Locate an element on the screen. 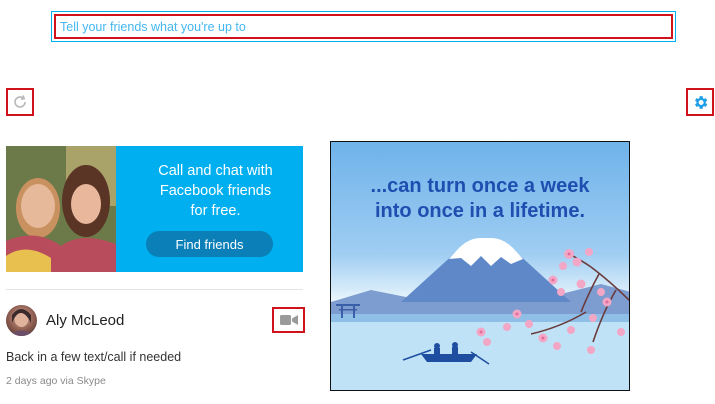  find-friends-button: Find friends is located at coordinates (209, 244).